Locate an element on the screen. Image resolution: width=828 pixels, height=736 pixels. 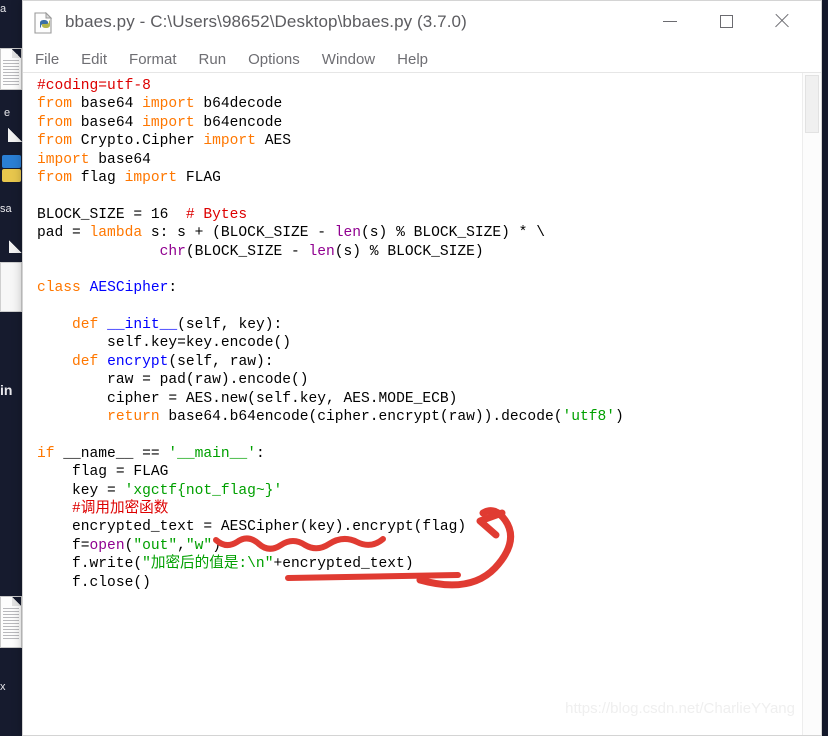
code-token: lambda is located at coordinates (116, 233).